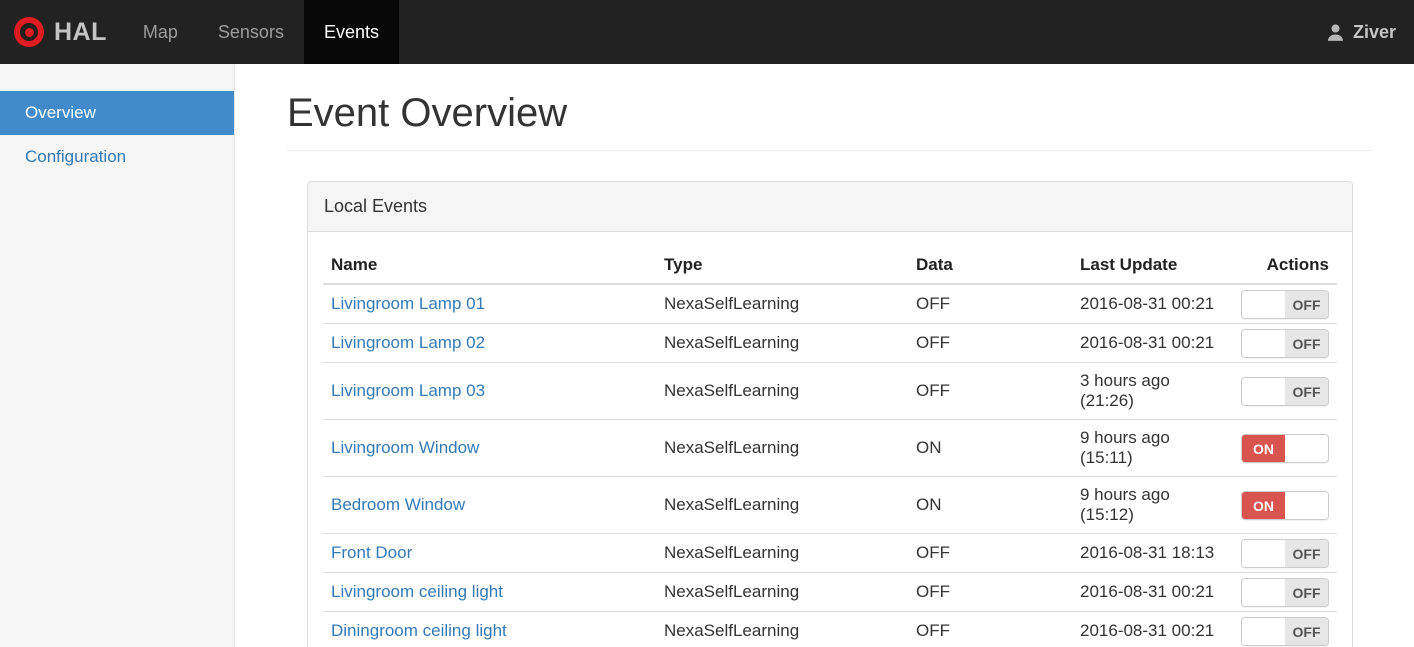 Image resolution: width=1414 pixels, height=647 pixels. I want to click on navbar-items: Map Sensors Events, so click(261, 32).